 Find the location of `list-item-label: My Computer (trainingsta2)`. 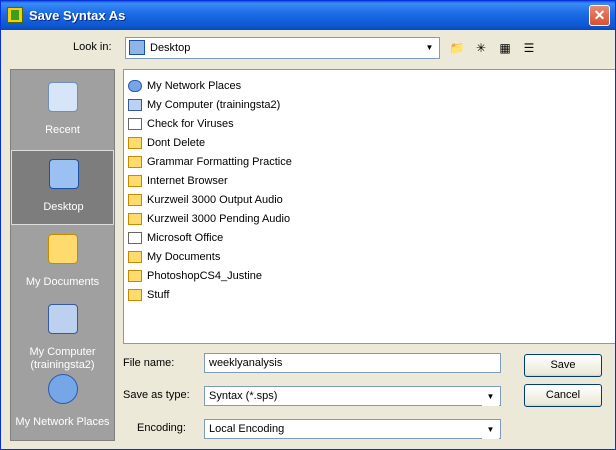

list-item-label: My Computer (trainingsta2) is located at coordinates (214, 105).